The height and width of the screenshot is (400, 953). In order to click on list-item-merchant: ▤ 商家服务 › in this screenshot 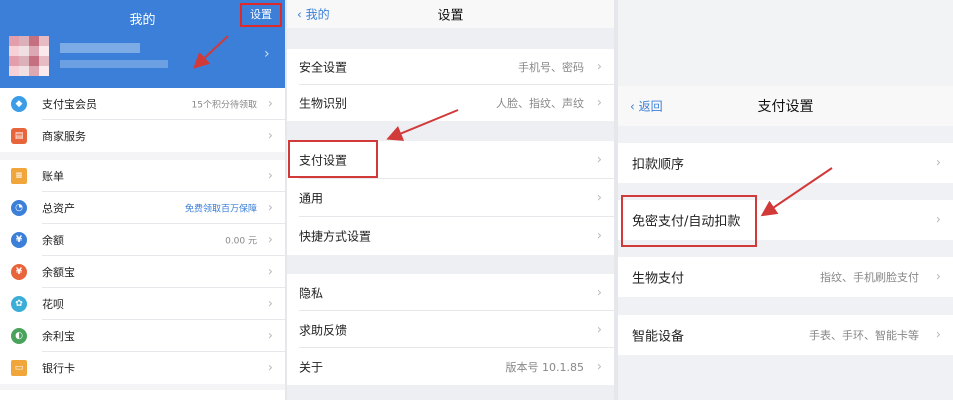, I will do `click(142, 136)`.